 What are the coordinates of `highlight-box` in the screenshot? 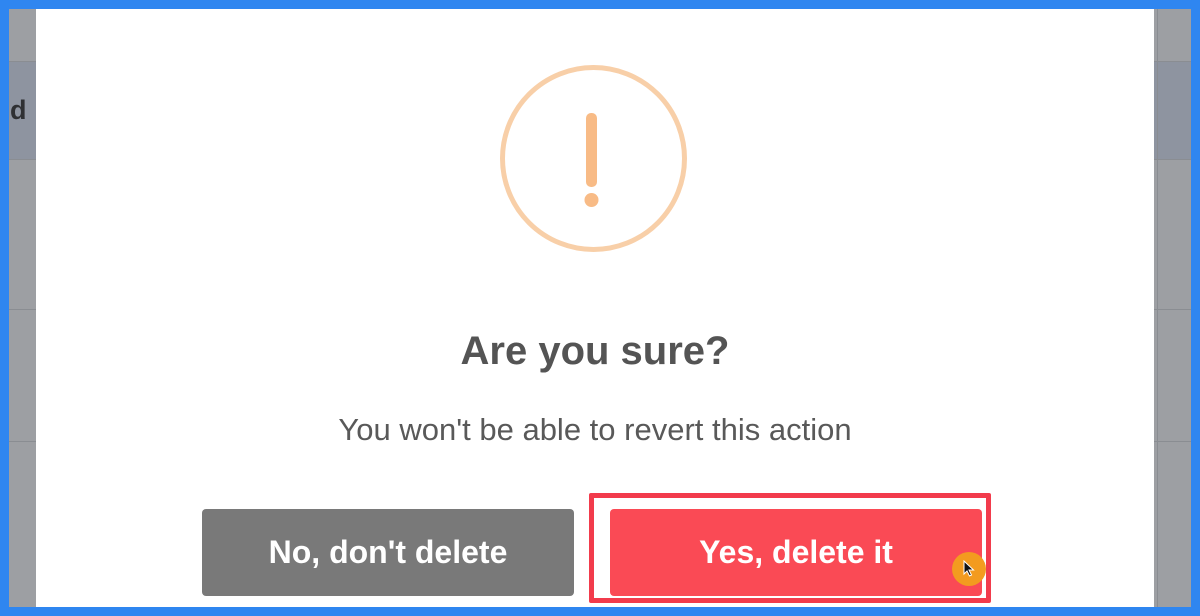 It's located at (790, 548).